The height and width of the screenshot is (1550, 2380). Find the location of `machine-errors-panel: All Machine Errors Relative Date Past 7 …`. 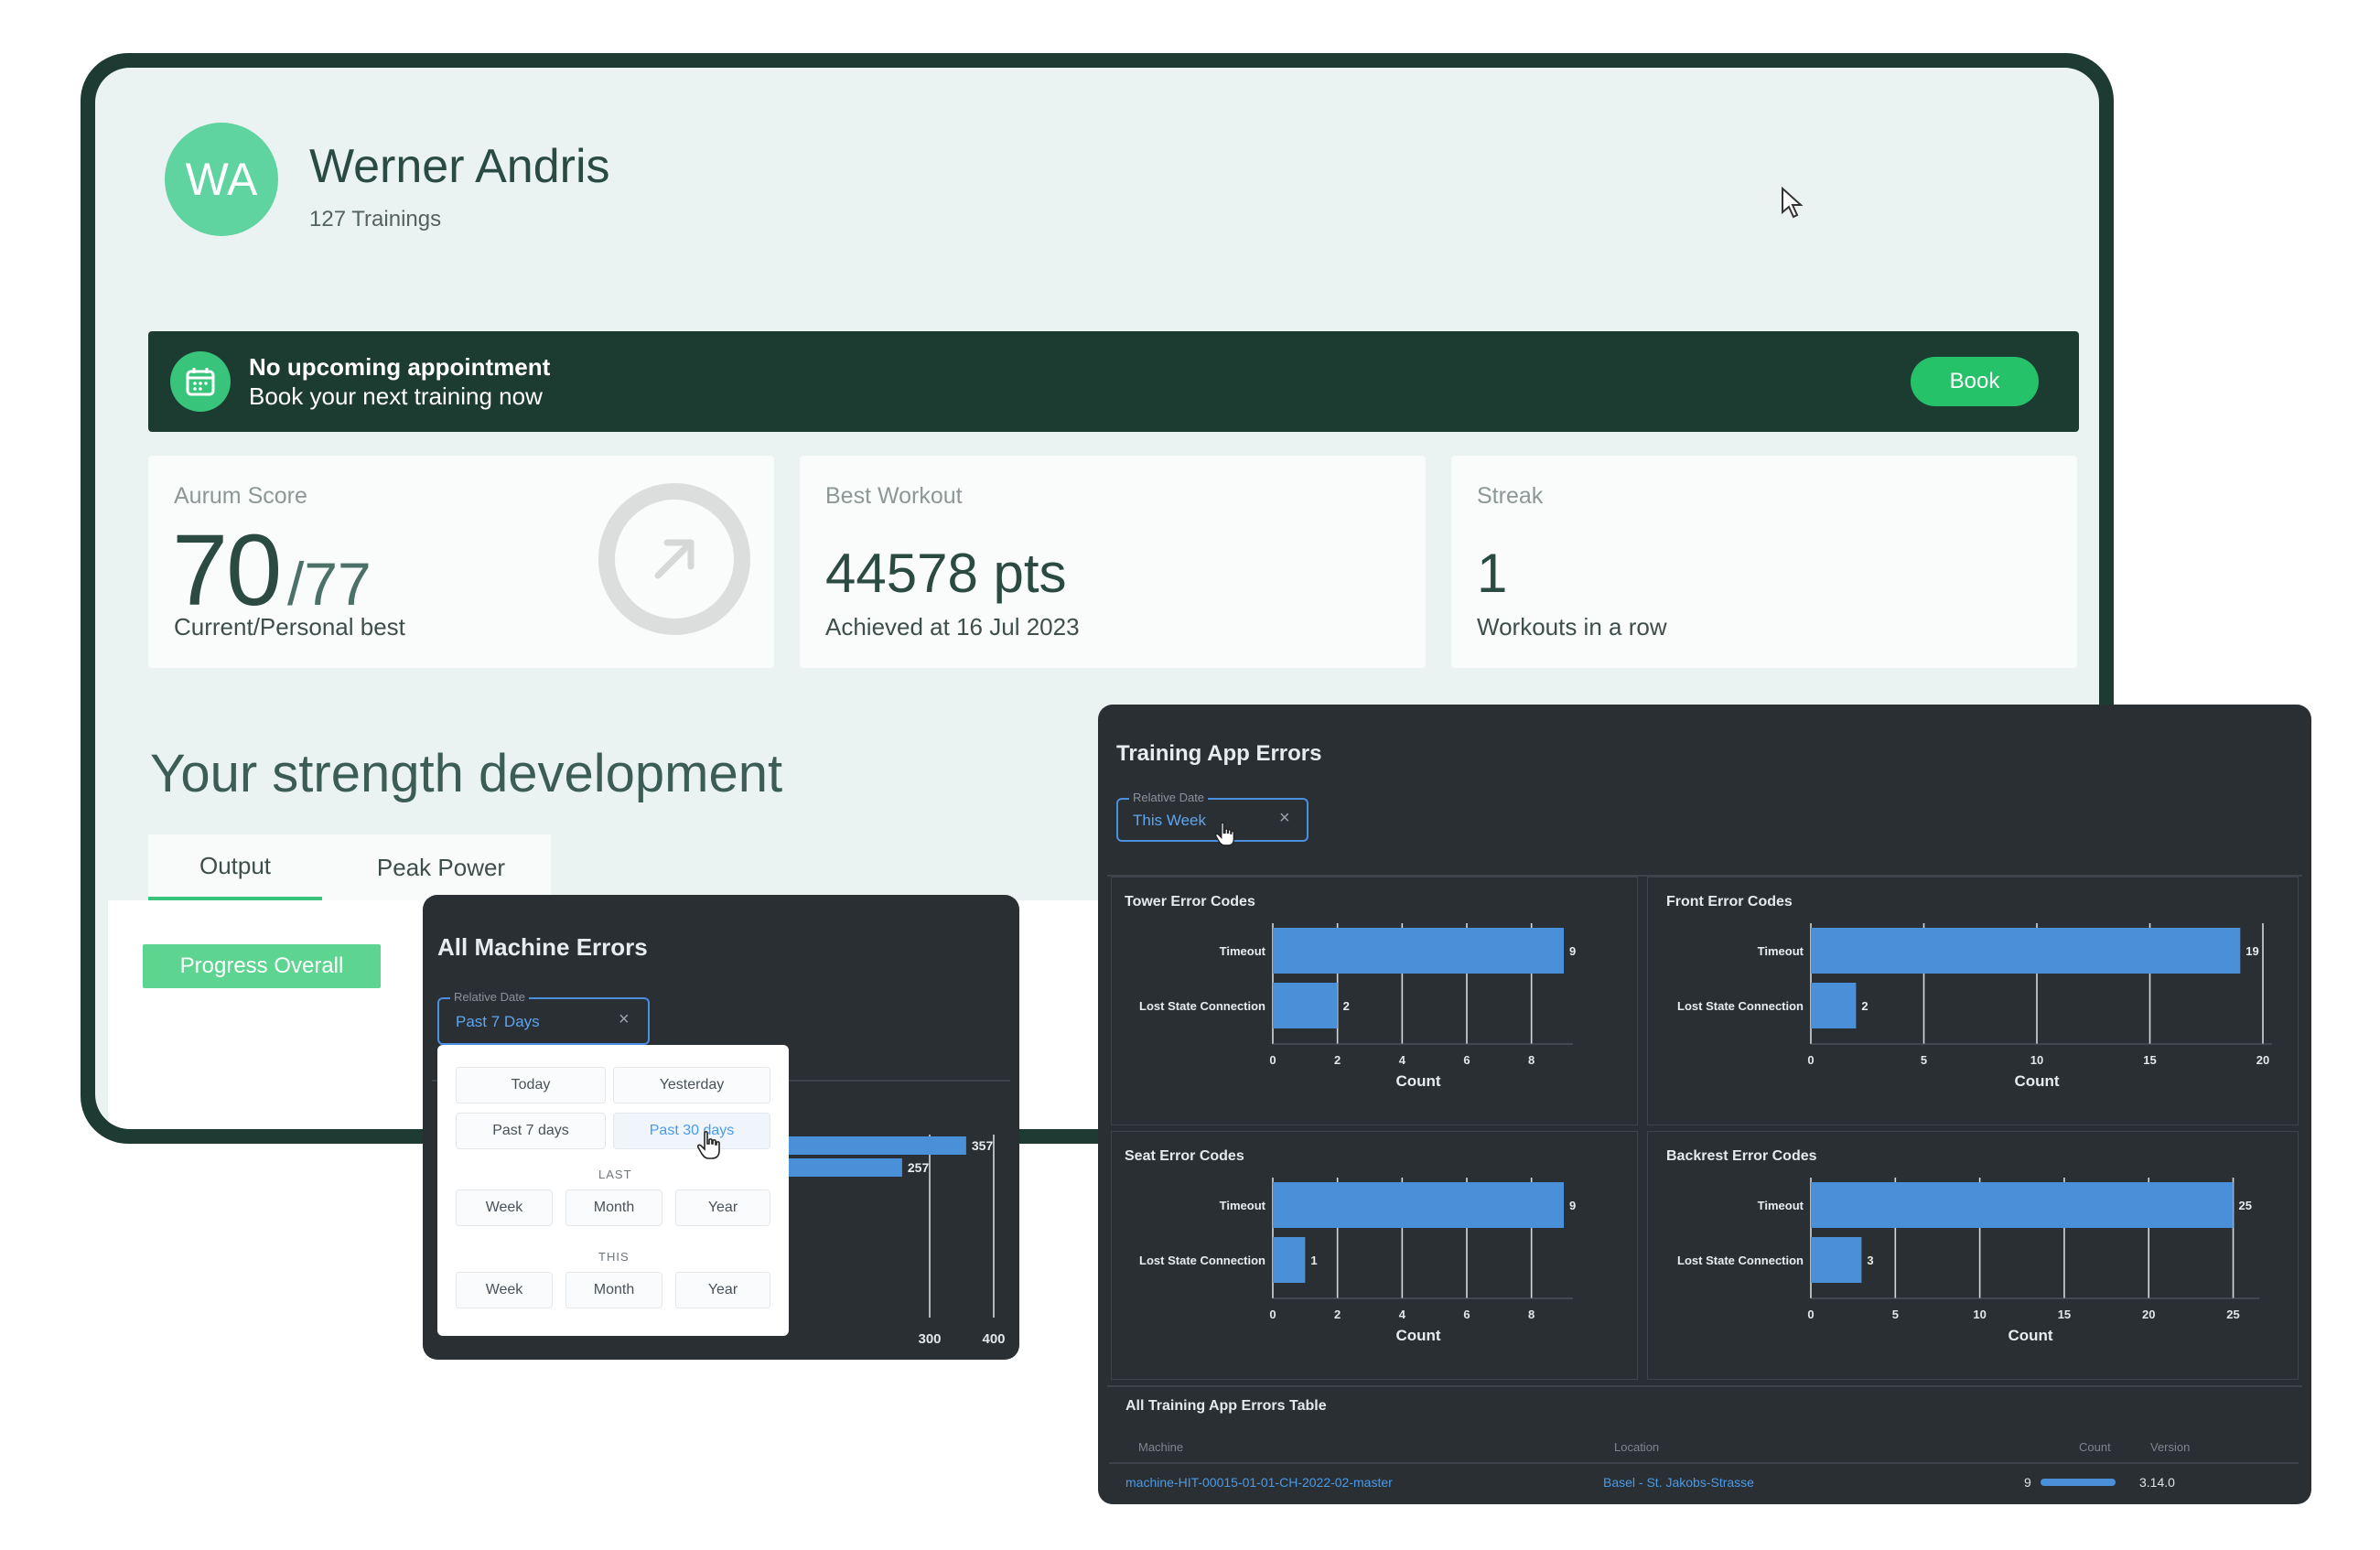

machine-errors-panel: All Machine Errors Relative Date Past 7 … is located at coordinates (721, 1128).